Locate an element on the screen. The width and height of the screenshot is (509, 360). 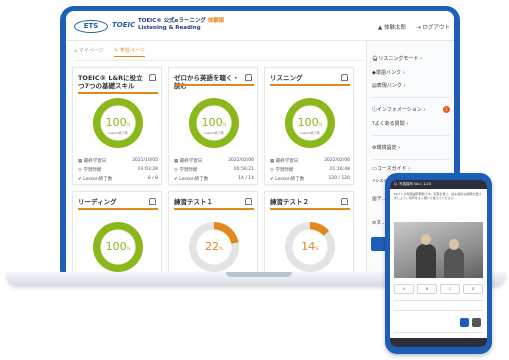
card-title: TOEIC® L&Rに役立つ7つの基礎スキル is located at coordinates (110, 82).